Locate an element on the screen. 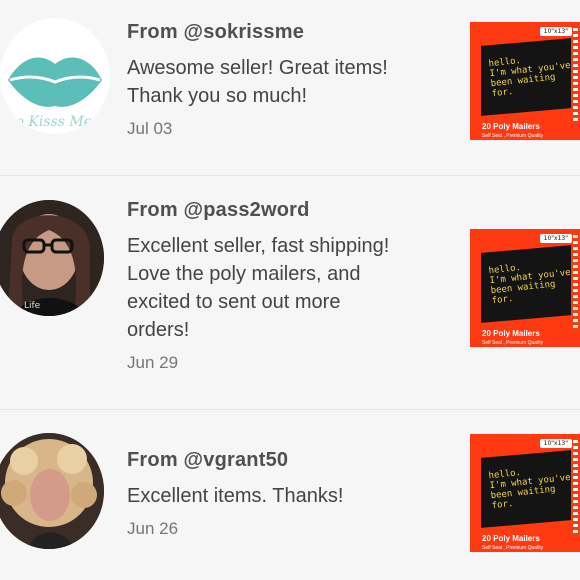  avatar: Life is located at coordinates (52, 258).